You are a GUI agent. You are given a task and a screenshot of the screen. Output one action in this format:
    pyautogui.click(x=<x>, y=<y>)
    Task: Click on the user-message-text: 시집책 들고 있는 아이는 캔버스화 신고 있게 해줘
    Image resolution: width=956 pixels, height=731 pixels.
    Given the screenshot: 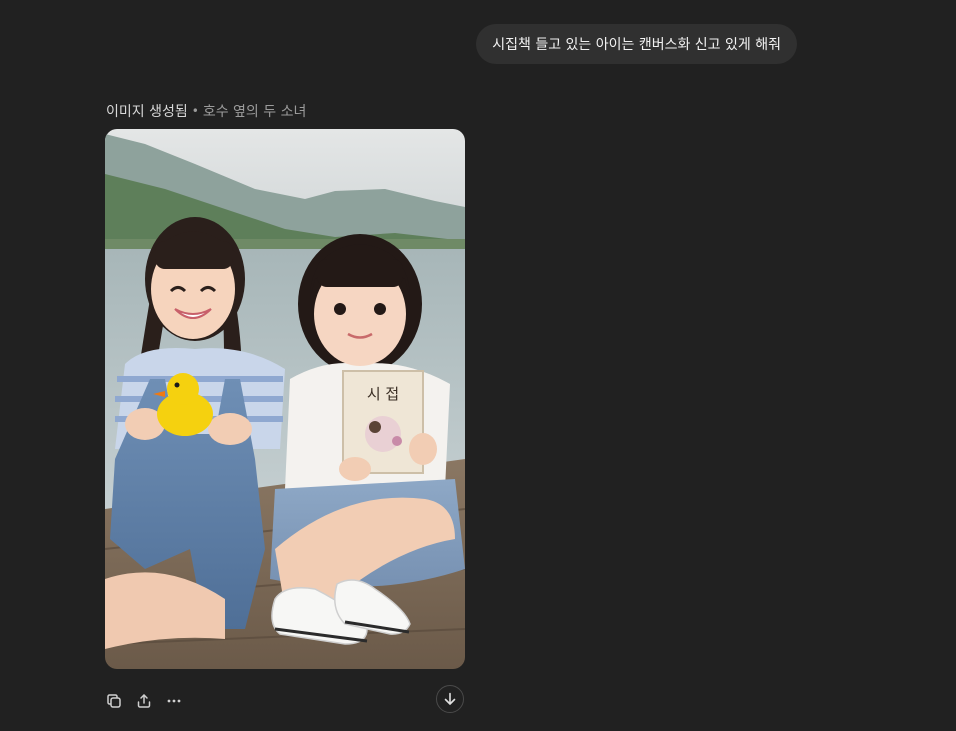 What is the action you would take?
    pyautogui.click(x=636, y=45)
    